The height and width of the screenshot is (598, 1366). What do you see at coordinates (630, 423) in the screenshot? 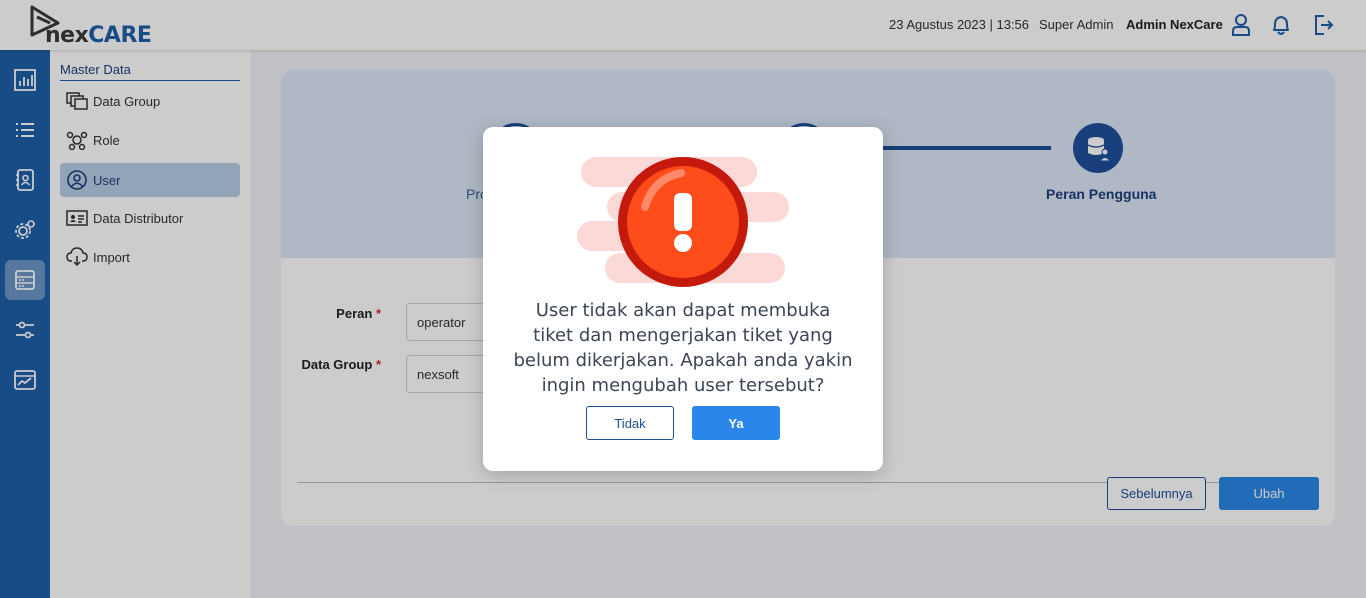
I see `cancel-button: Tidak` at bounding box center [630, 423].